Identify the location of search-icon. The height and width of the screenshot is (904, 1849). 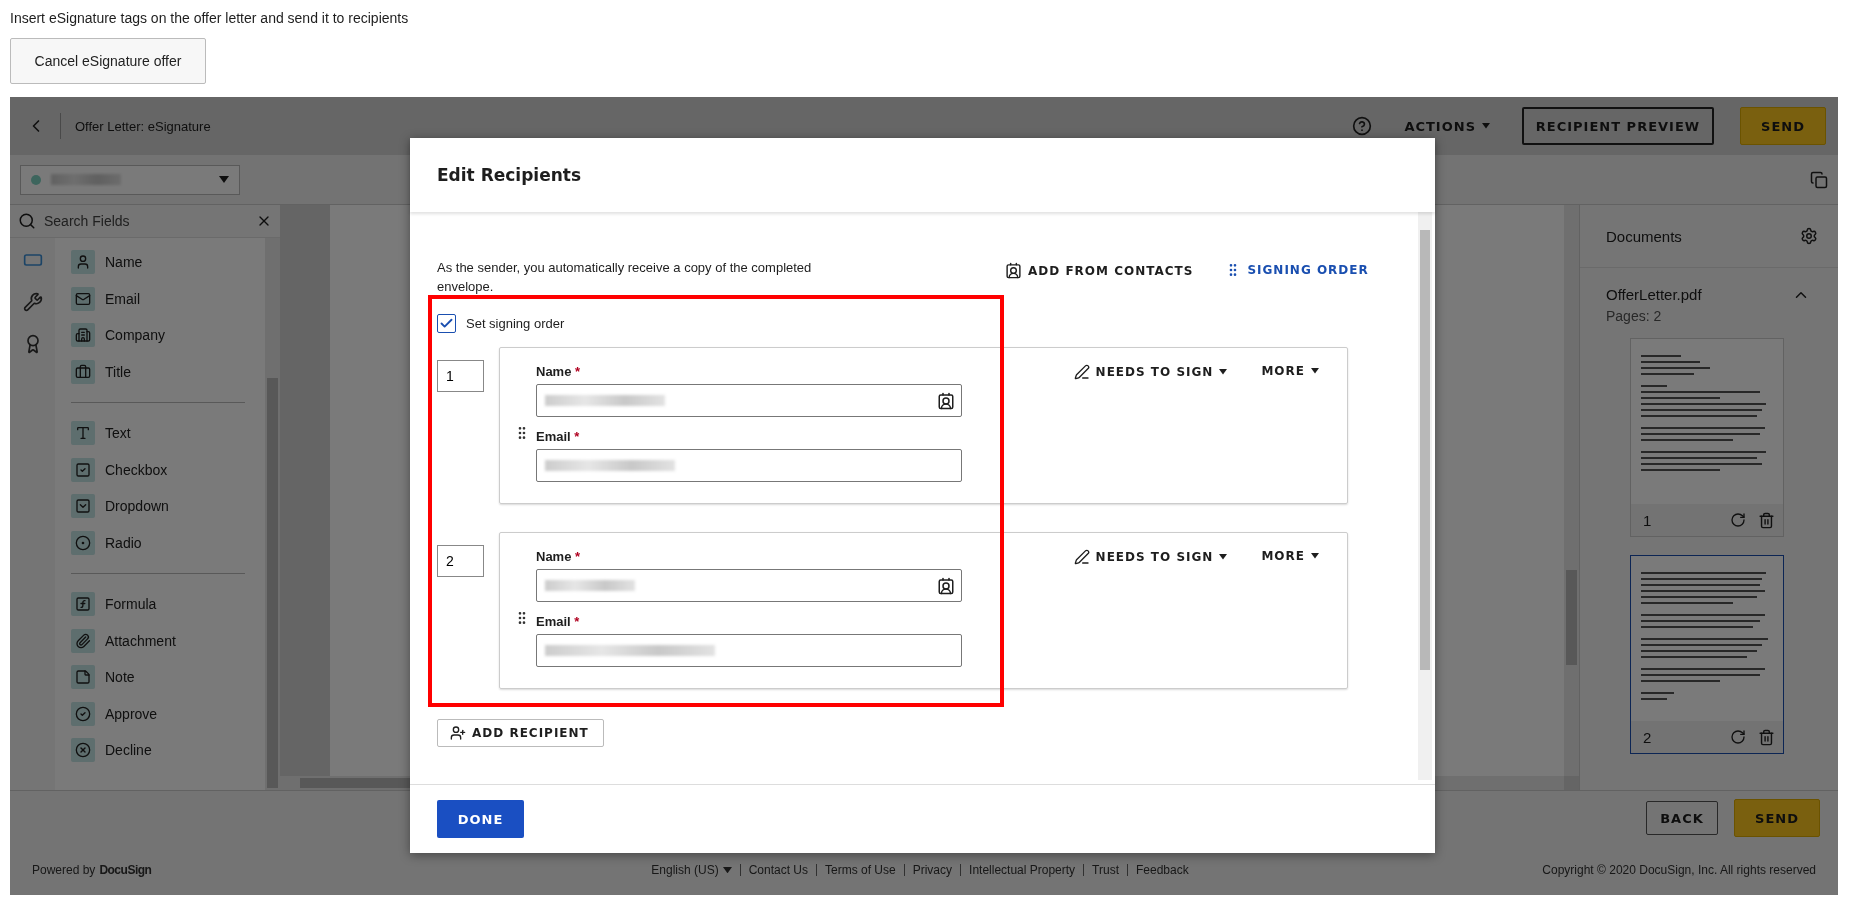
(27, 221).